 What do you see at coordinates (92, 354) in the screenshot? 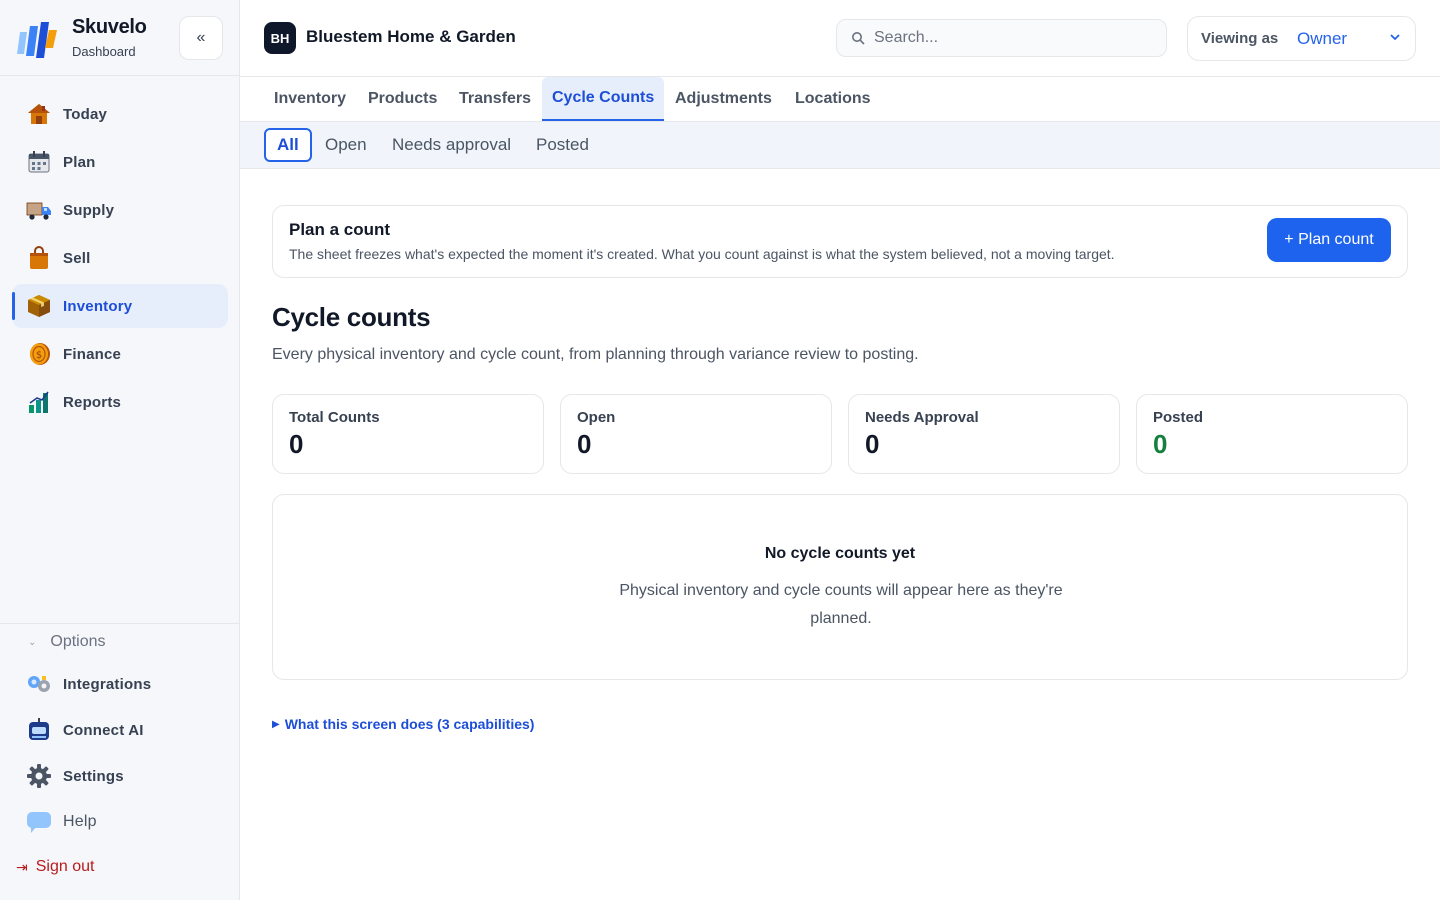
I see `sidebar-item-label: Finance` at bounding box center [92, 354].